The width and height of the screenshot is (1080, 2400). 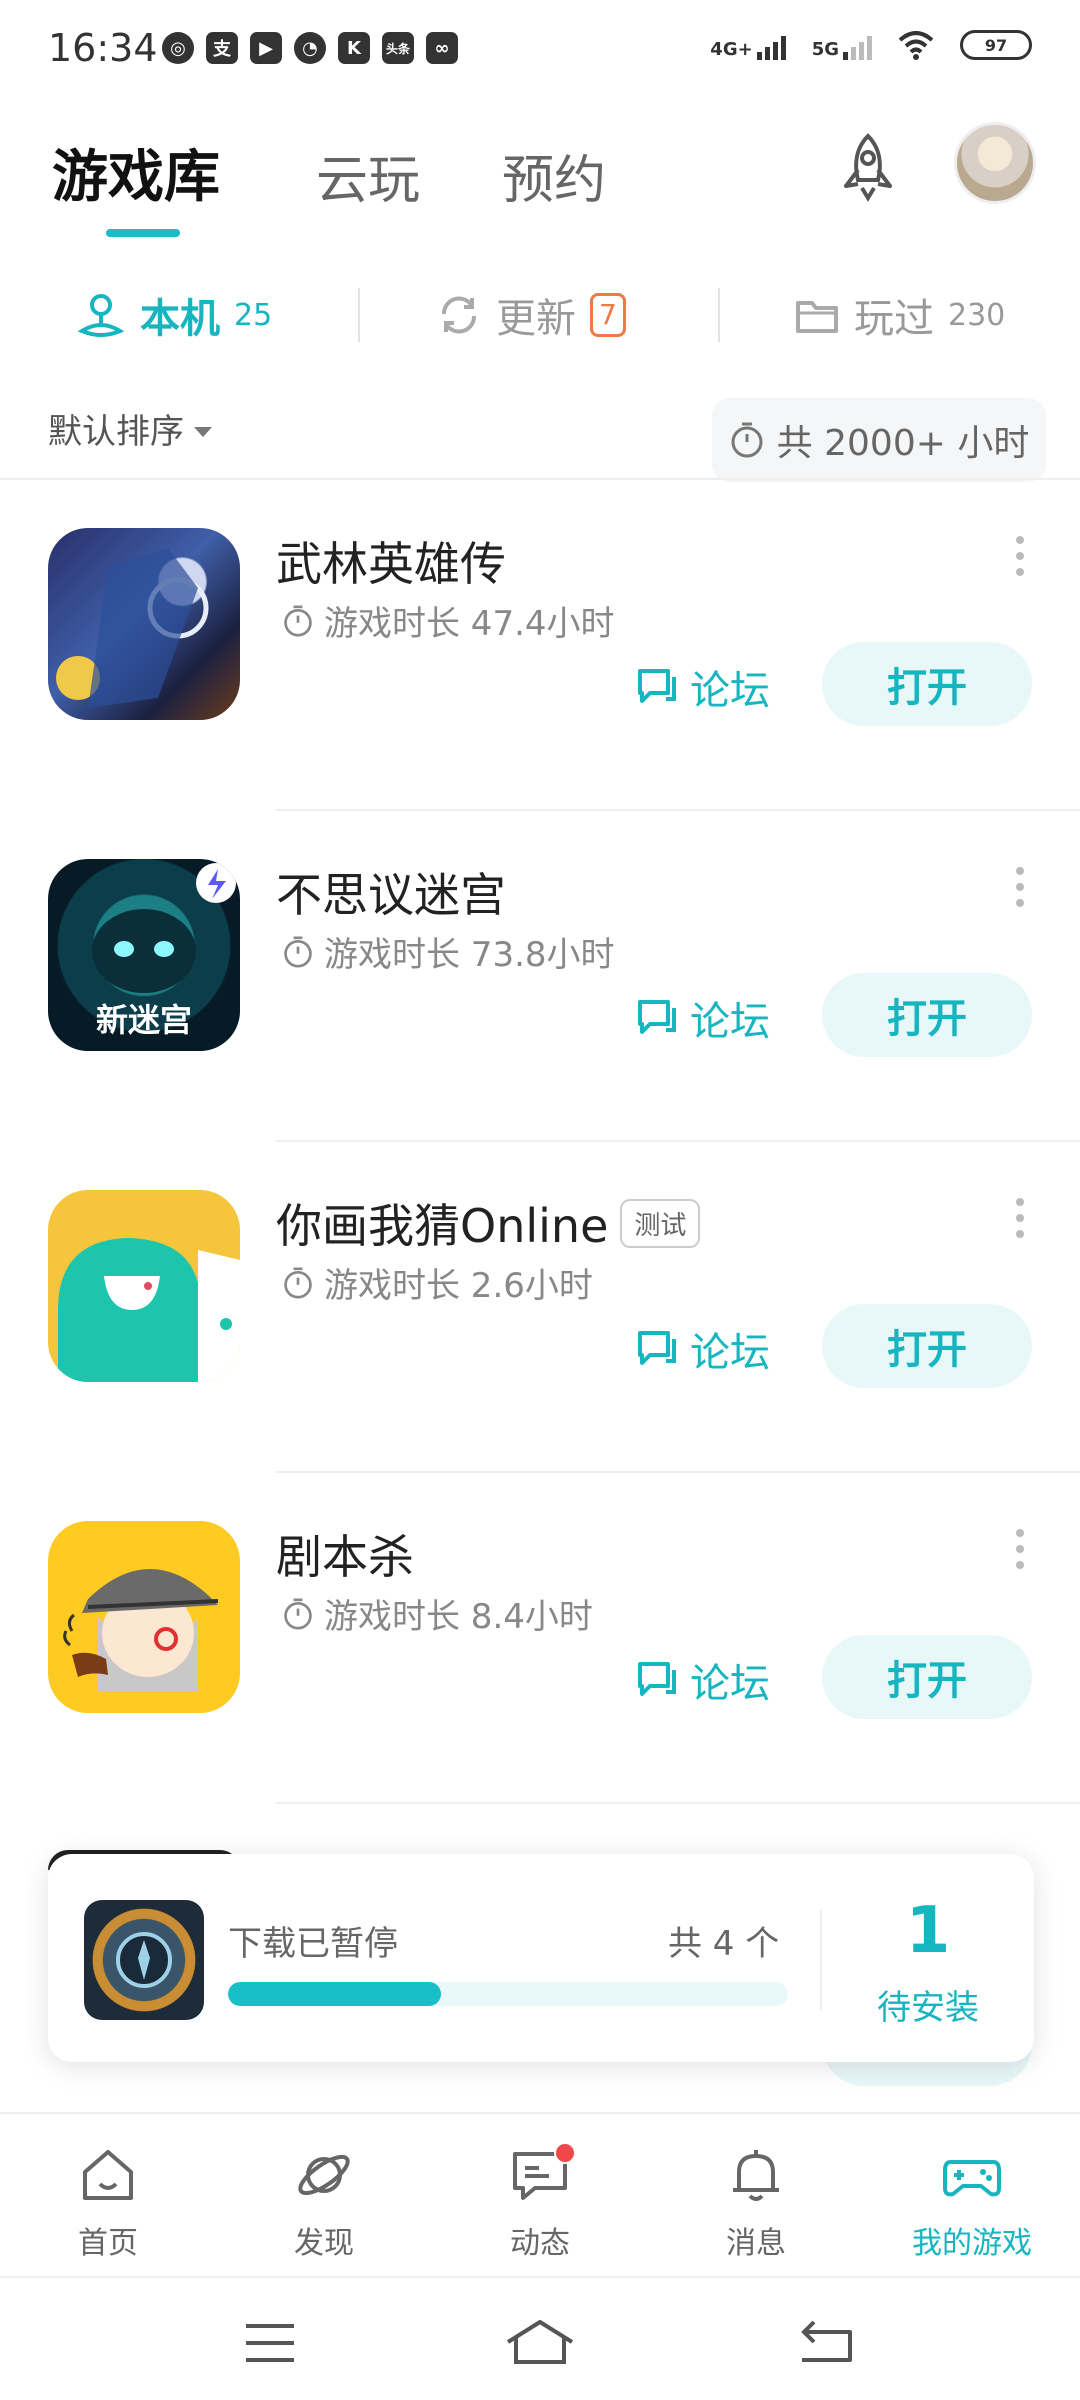 What do you see at coordinates (868, 168) in the screenshot?
I see `rocket-icon` at bounding box center [868, 168].